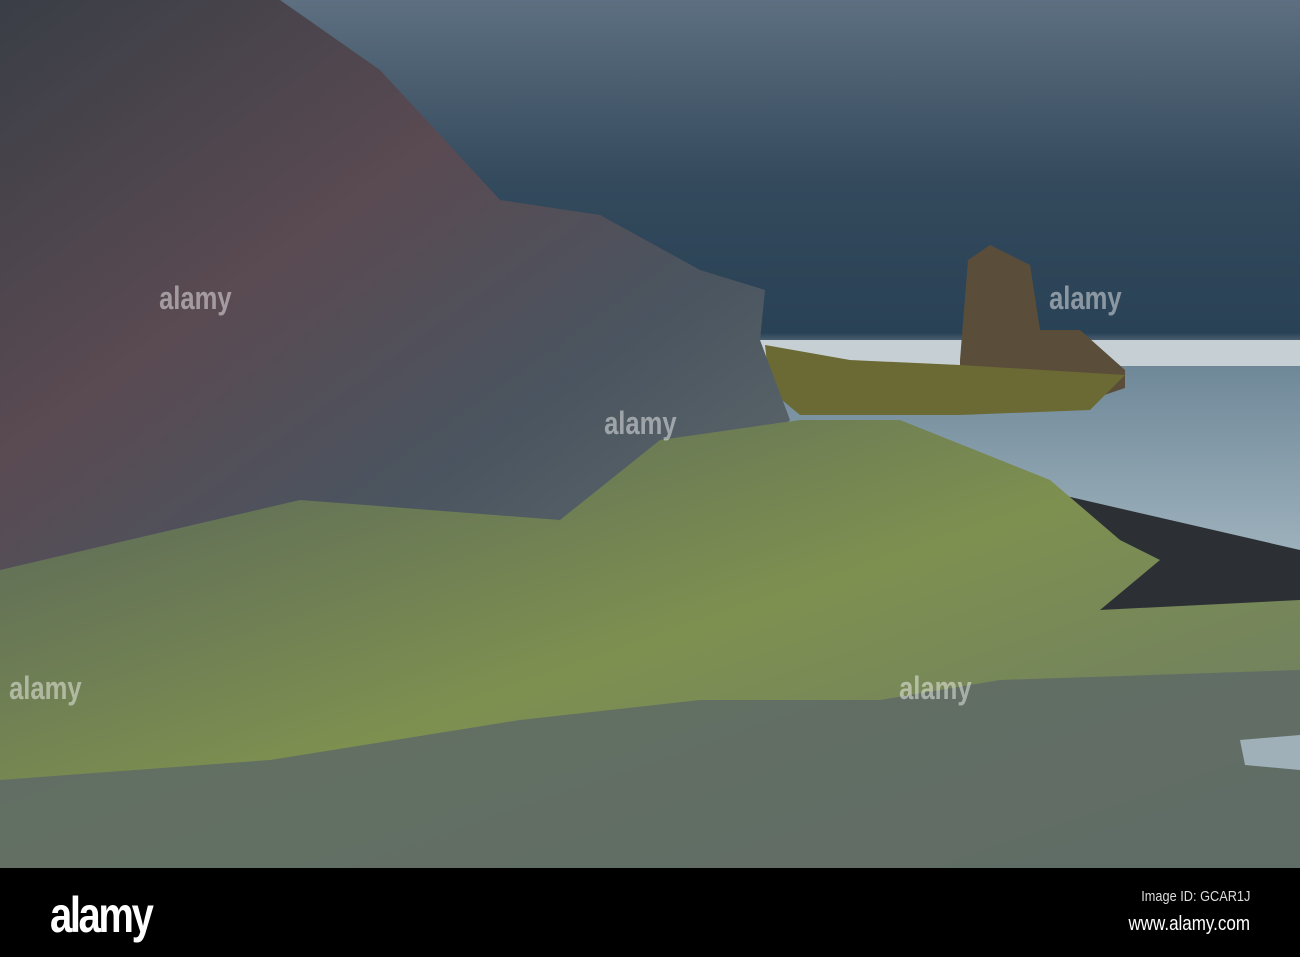  I want to click on alamy-logo: alamy, so click(102, 915).